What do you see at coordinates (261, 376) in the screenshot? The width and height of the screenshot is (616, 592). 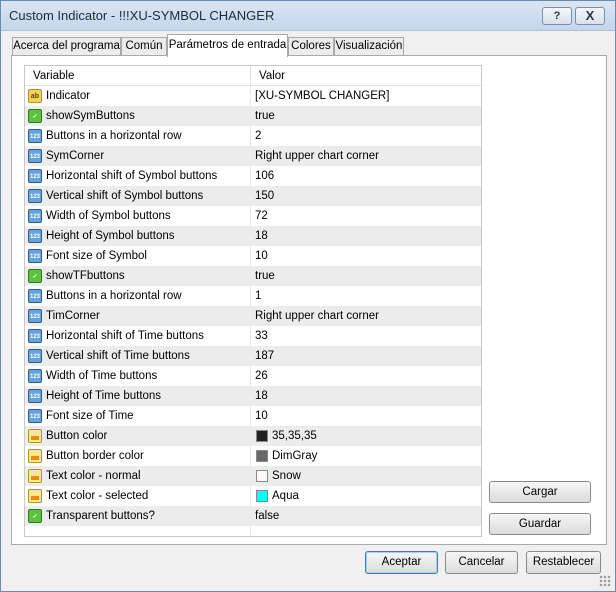 I see `param-value: 26` at bounding box center [261, 376].